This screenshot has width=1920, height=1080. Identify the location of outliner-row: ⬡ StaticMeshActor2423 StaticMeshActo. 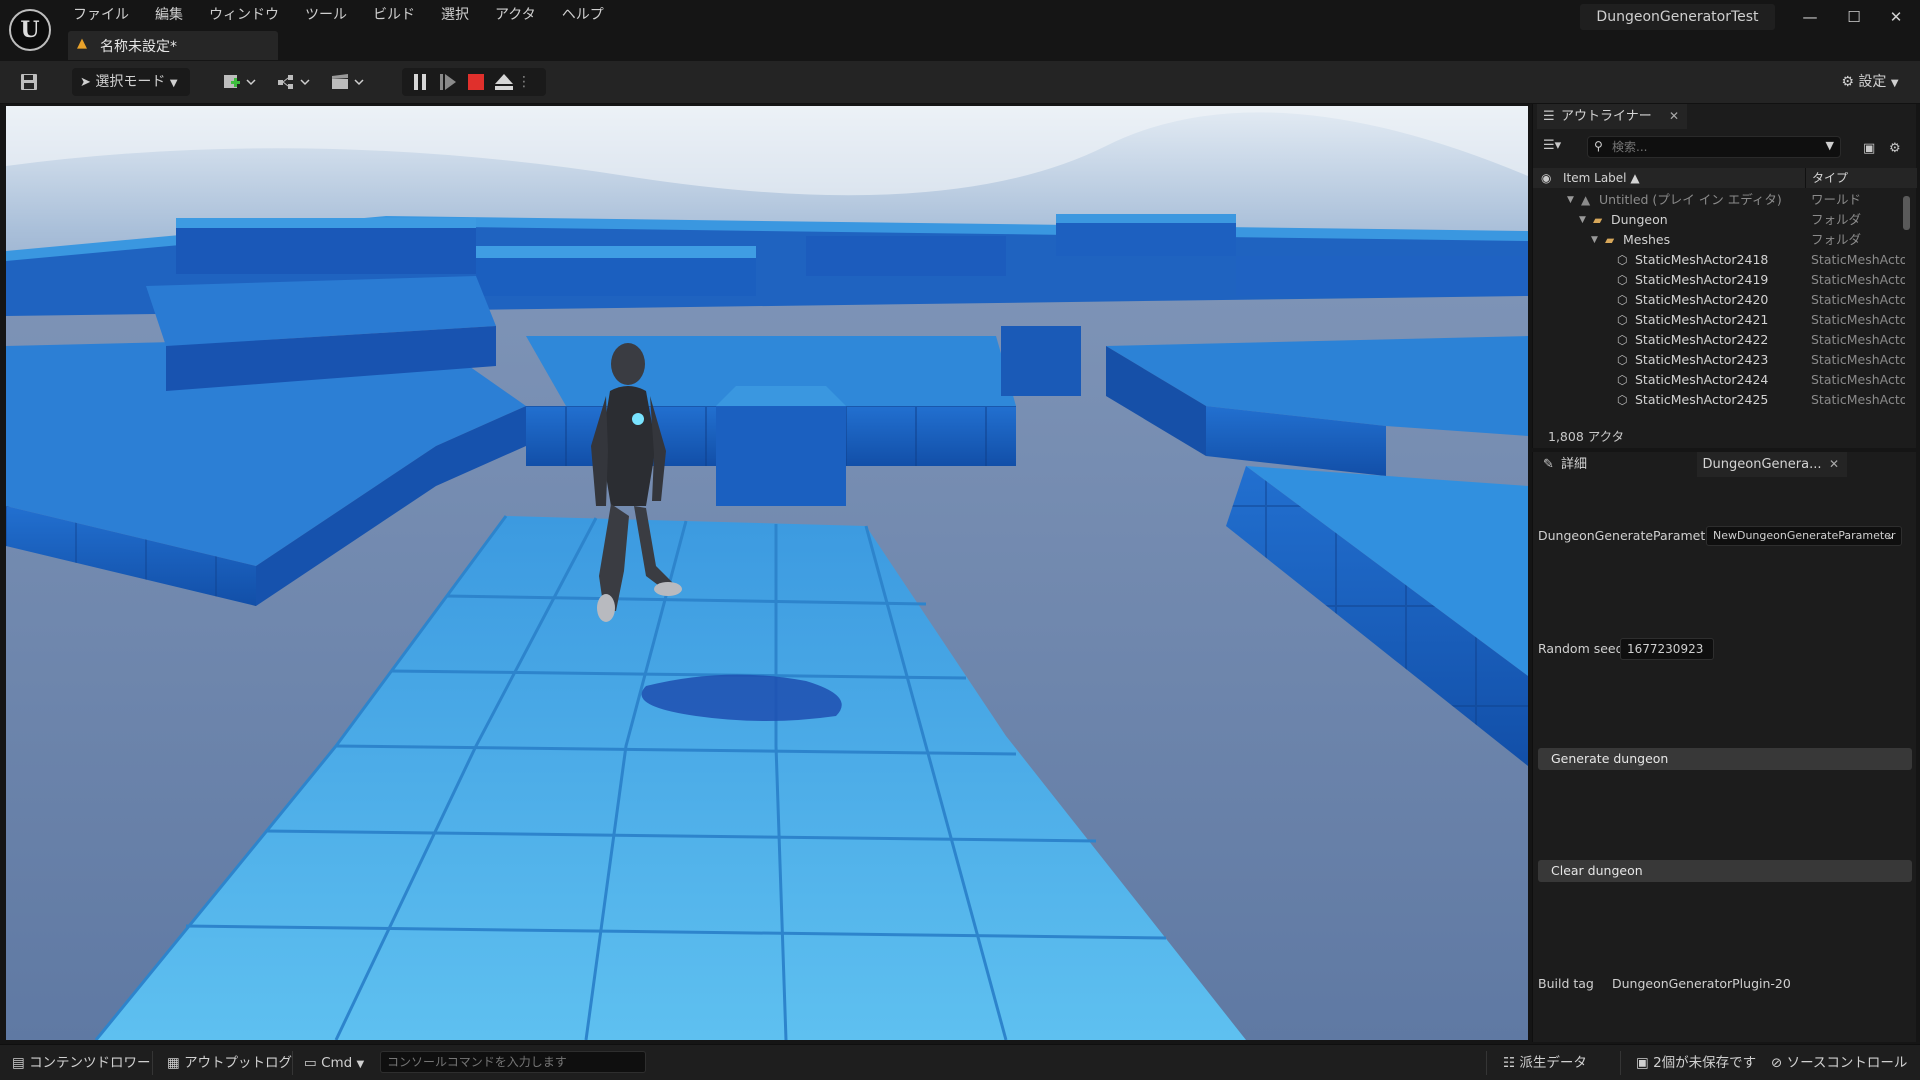
(1719, 360).